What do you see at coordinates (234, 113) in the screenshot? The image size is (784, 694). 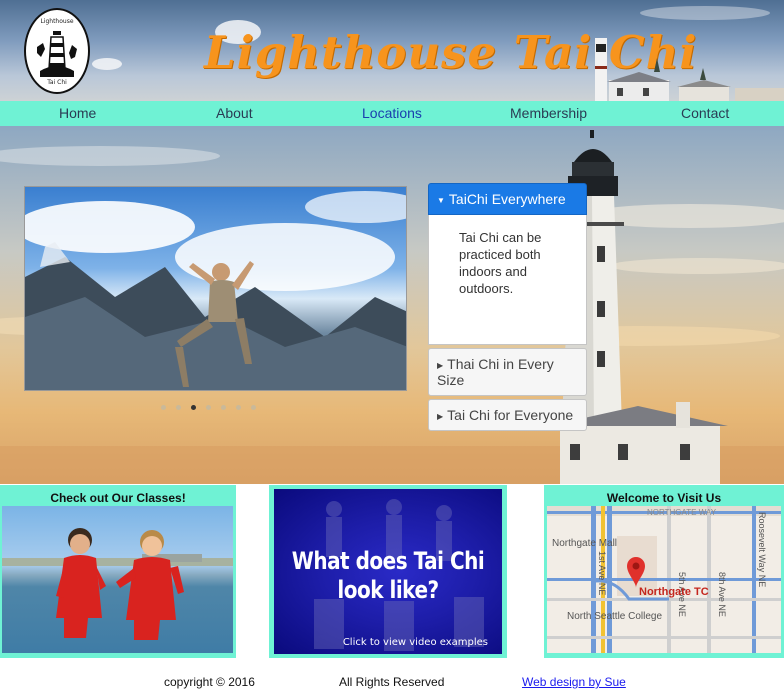 I see `nav-about: About` at bounding box center [234, 113].